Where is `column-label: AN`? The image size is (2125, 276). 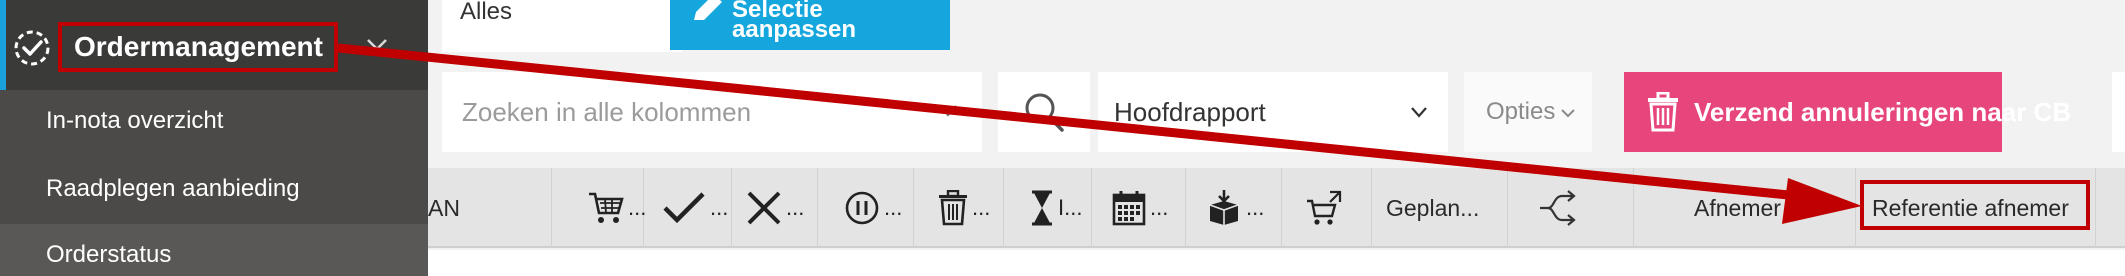 column-label: AN is located at coordinates (444, 207).